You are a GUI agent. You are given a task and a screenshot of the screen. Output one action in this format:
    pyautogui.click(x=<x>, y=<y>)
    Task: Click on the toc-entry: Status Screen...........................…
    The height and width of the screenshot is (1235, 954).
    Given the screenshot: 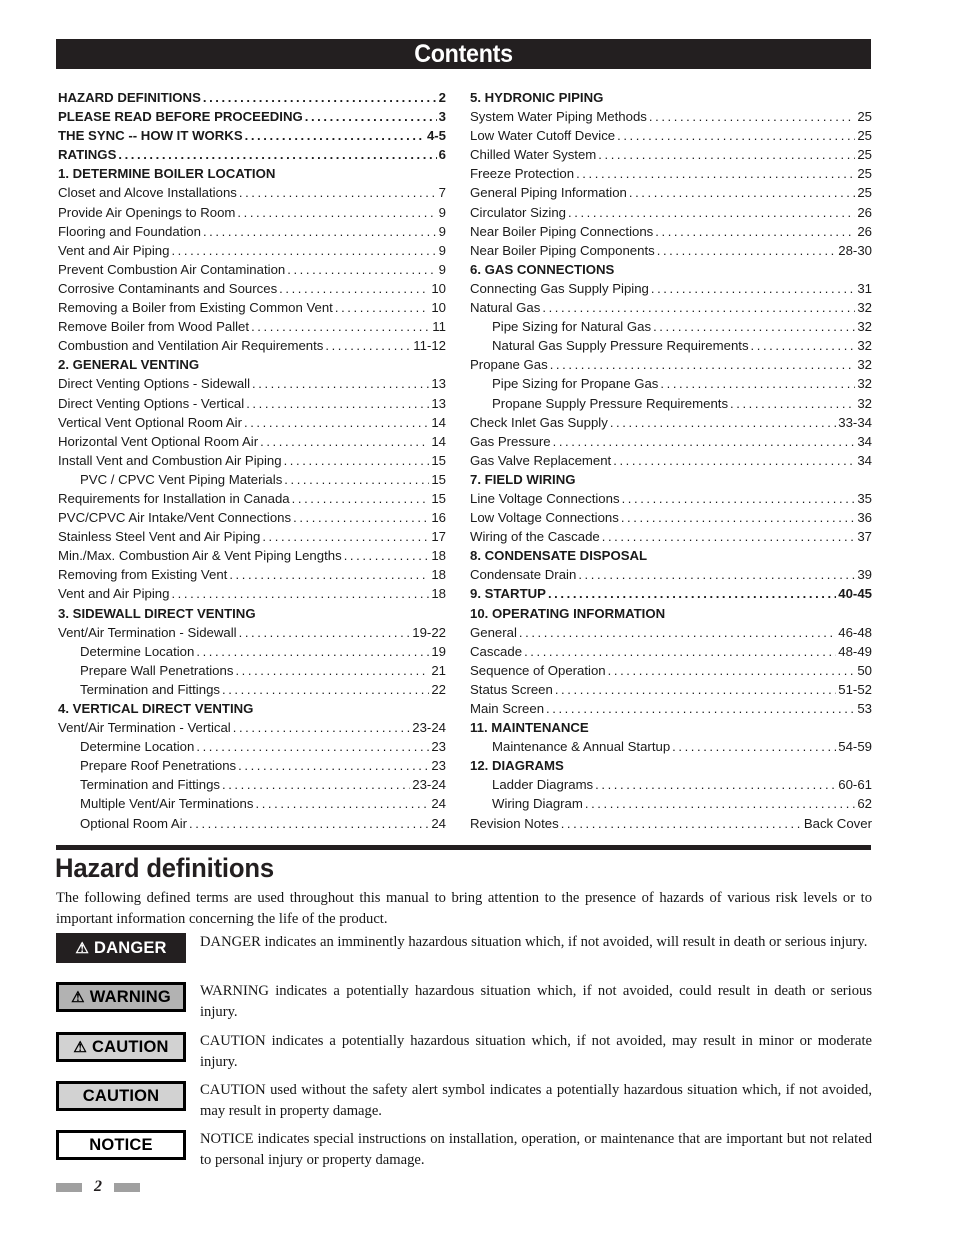 What is the action you would take?
    pyautogui.click(x=671, y=689)
    